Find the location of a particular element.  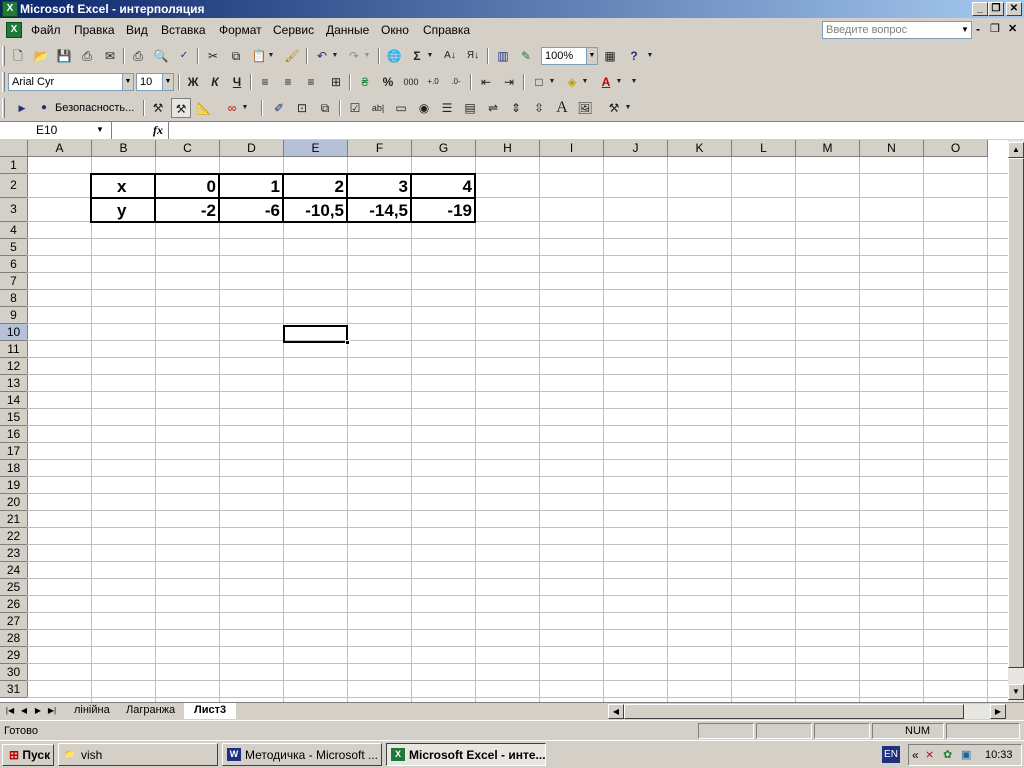

font-color-icon: A is located at coordinates (606, 82).